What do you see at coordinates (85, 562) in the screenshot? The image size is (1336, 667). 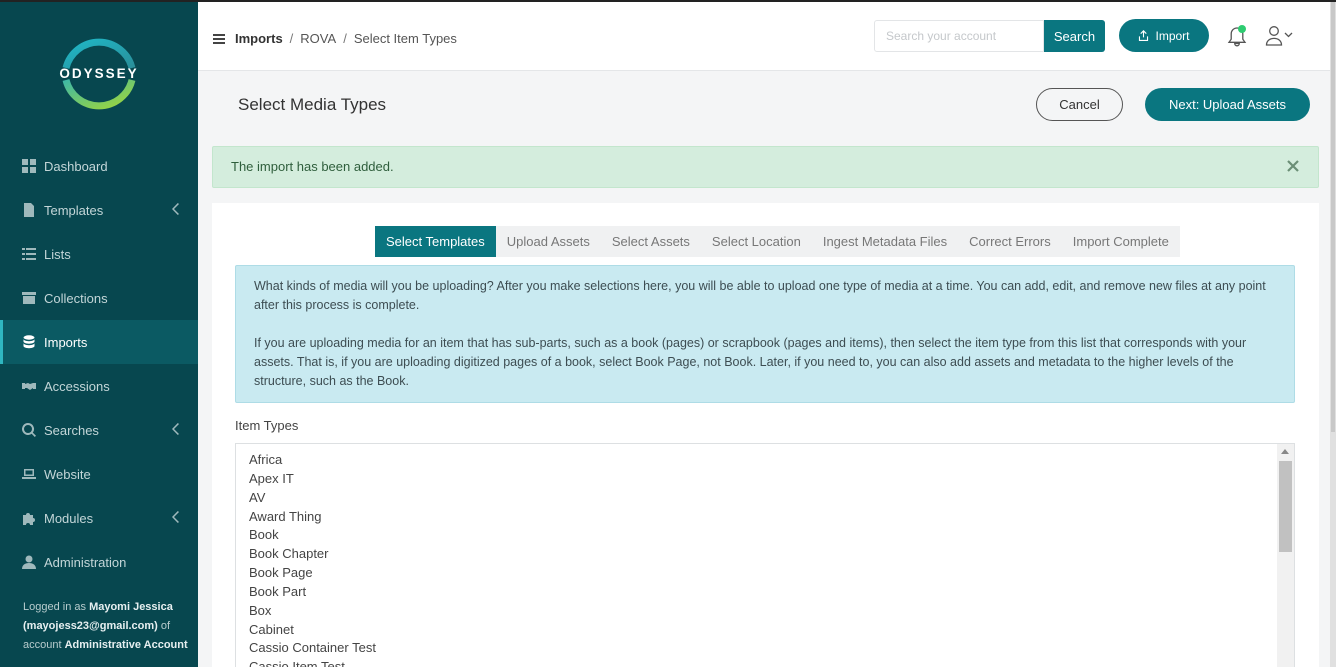 I see `sidebar-item-label: Administration` at bounding box center [85, 562].